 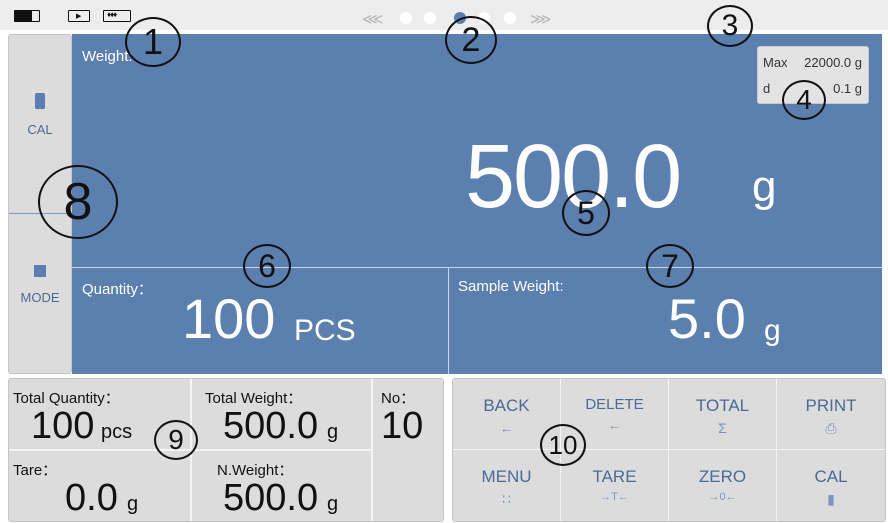 I want to click on mode-side-label: MODE, so click(x=40, y=297).